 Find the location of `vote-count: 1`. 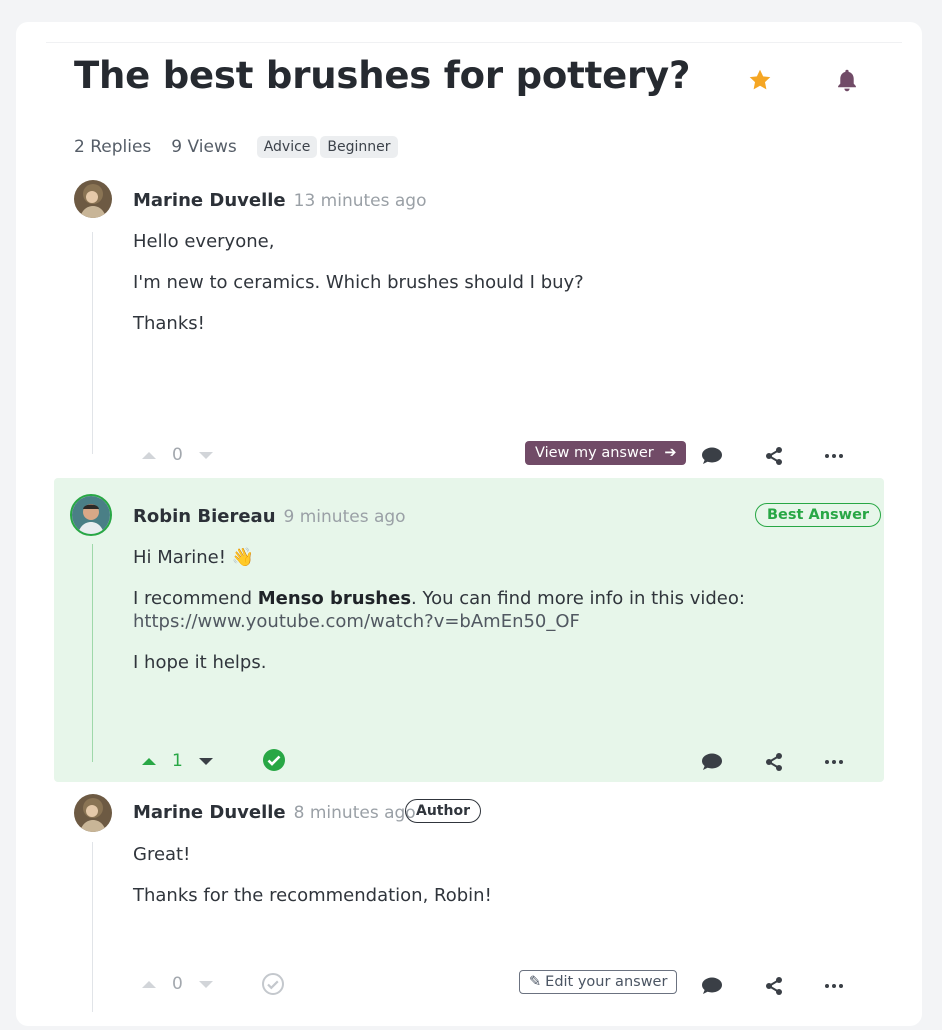

vote-count: 1 is located at coordinates (177, 761).